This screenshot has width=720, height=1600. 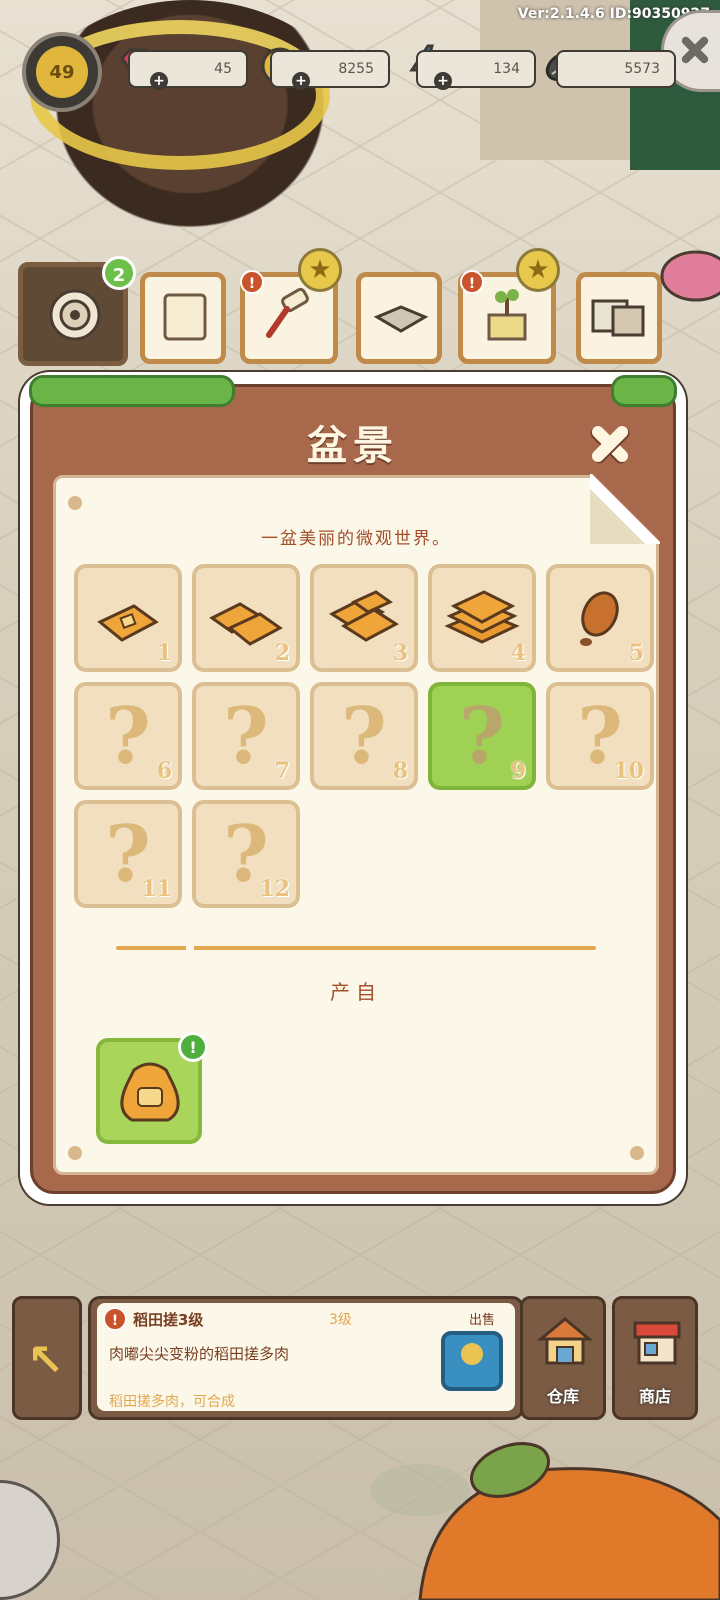 I want to click on collection-item-9-selected: ? 9, so click(x=482, y=736).